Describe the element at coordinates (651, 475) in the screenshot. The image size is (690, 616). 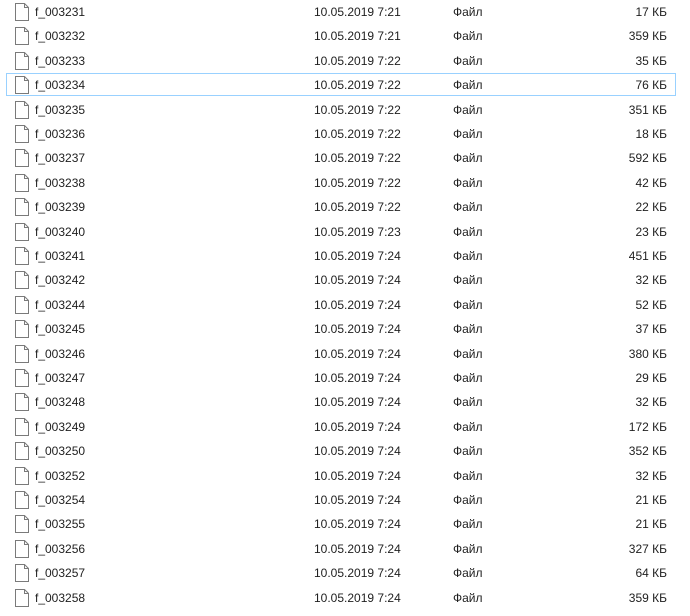
I see `file-size: 32 КБ` at that location.